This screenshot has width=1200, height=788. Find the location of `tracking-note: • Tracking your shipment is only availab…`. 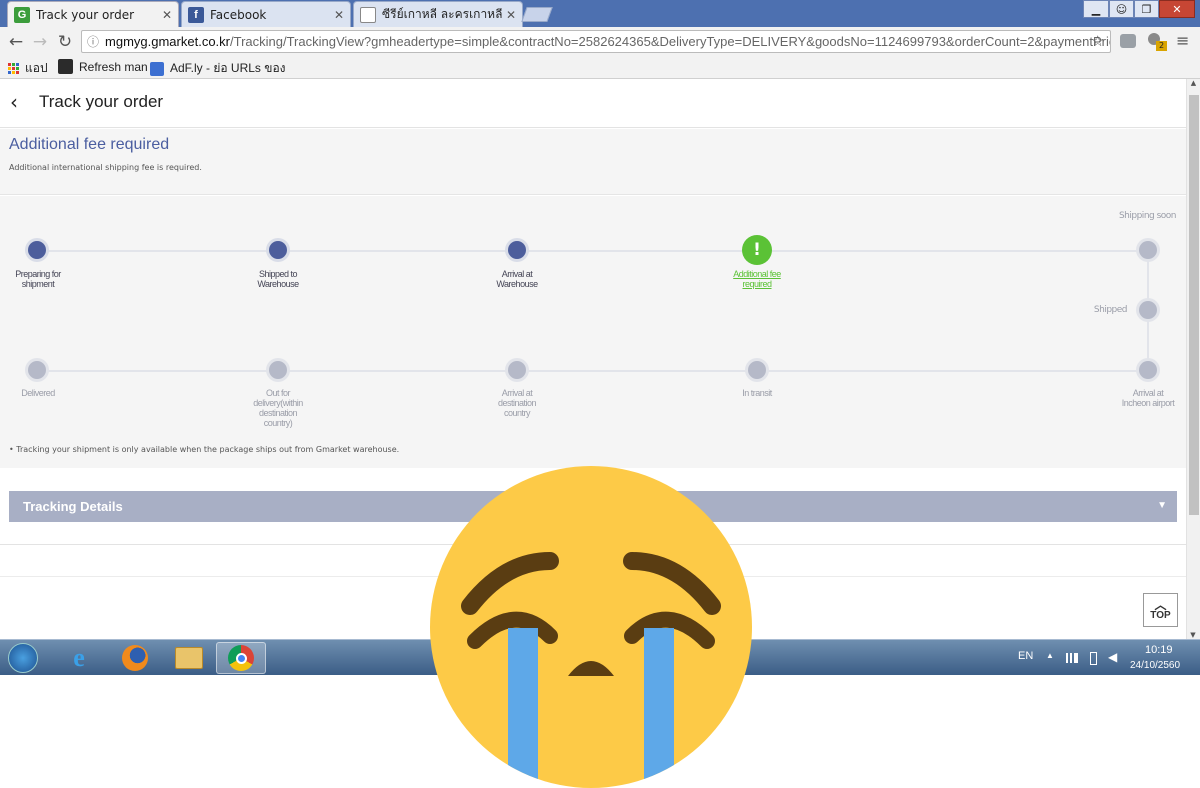

tracking-note: • Tracking your shipment is only availab… is located at coordinates (204, 449).